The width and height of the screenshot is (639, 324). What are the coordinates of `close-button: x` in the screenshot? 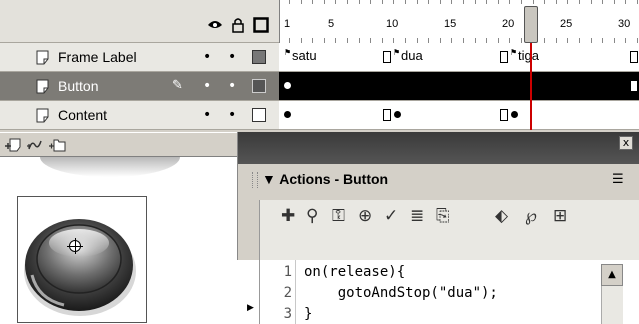 It's located at (626, 143).